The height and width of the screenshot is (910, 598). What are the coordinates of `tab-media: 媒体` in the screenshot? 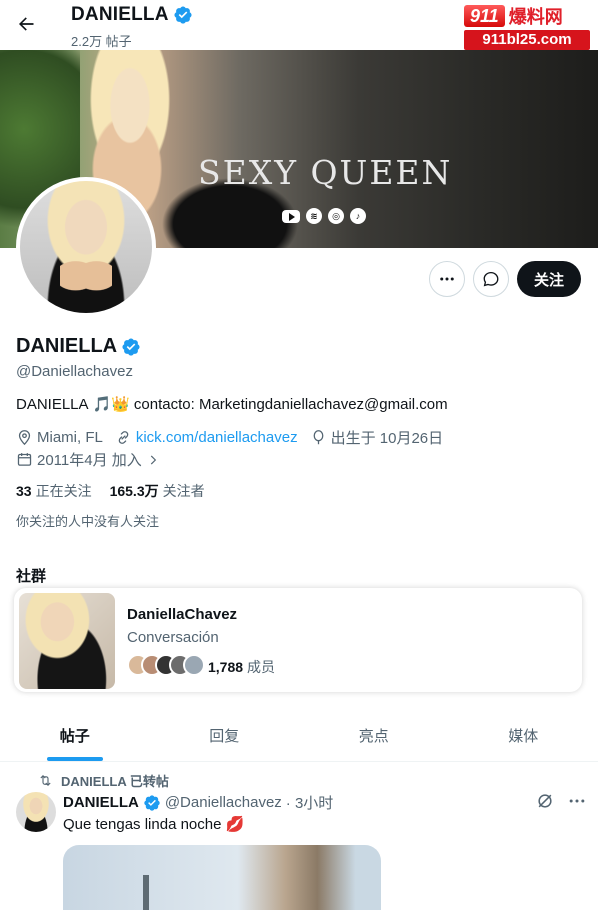 It's located at (523, 735).